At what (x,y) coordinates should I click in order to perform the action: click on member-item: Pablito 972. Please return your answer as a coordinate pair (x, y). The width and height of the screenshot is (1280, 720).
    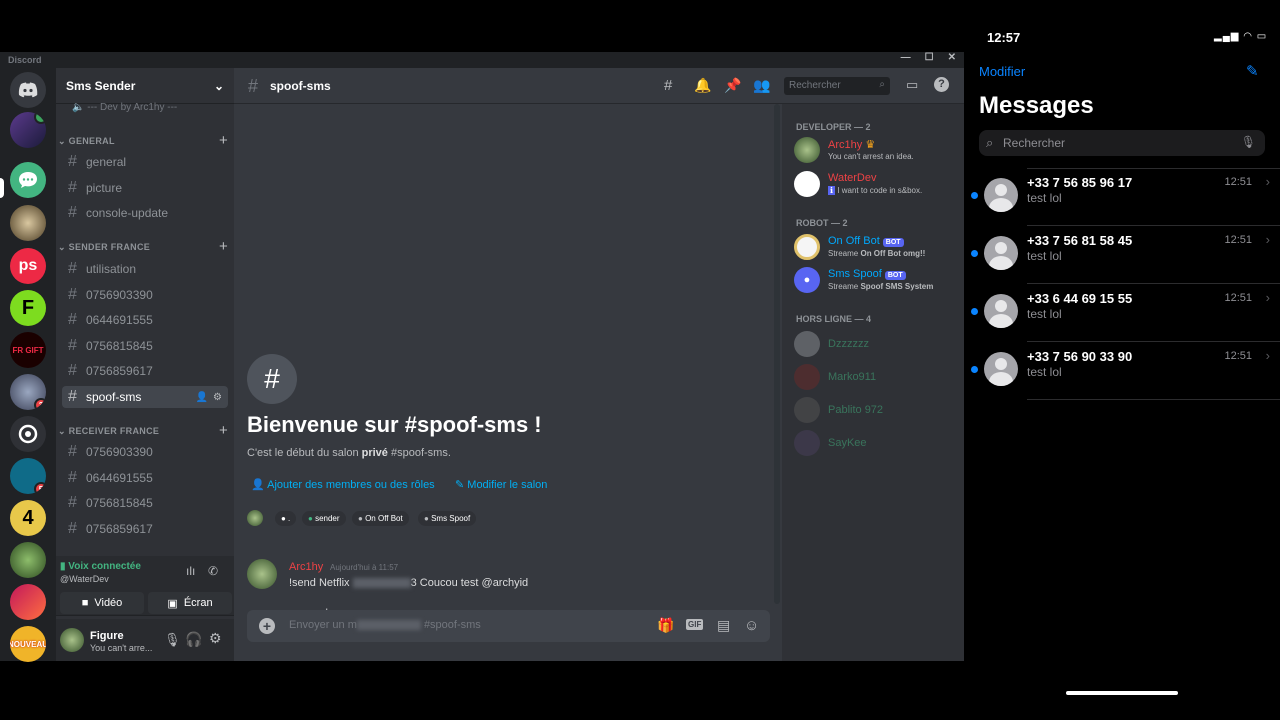
    Looking at the image, I should click on (876, 413).